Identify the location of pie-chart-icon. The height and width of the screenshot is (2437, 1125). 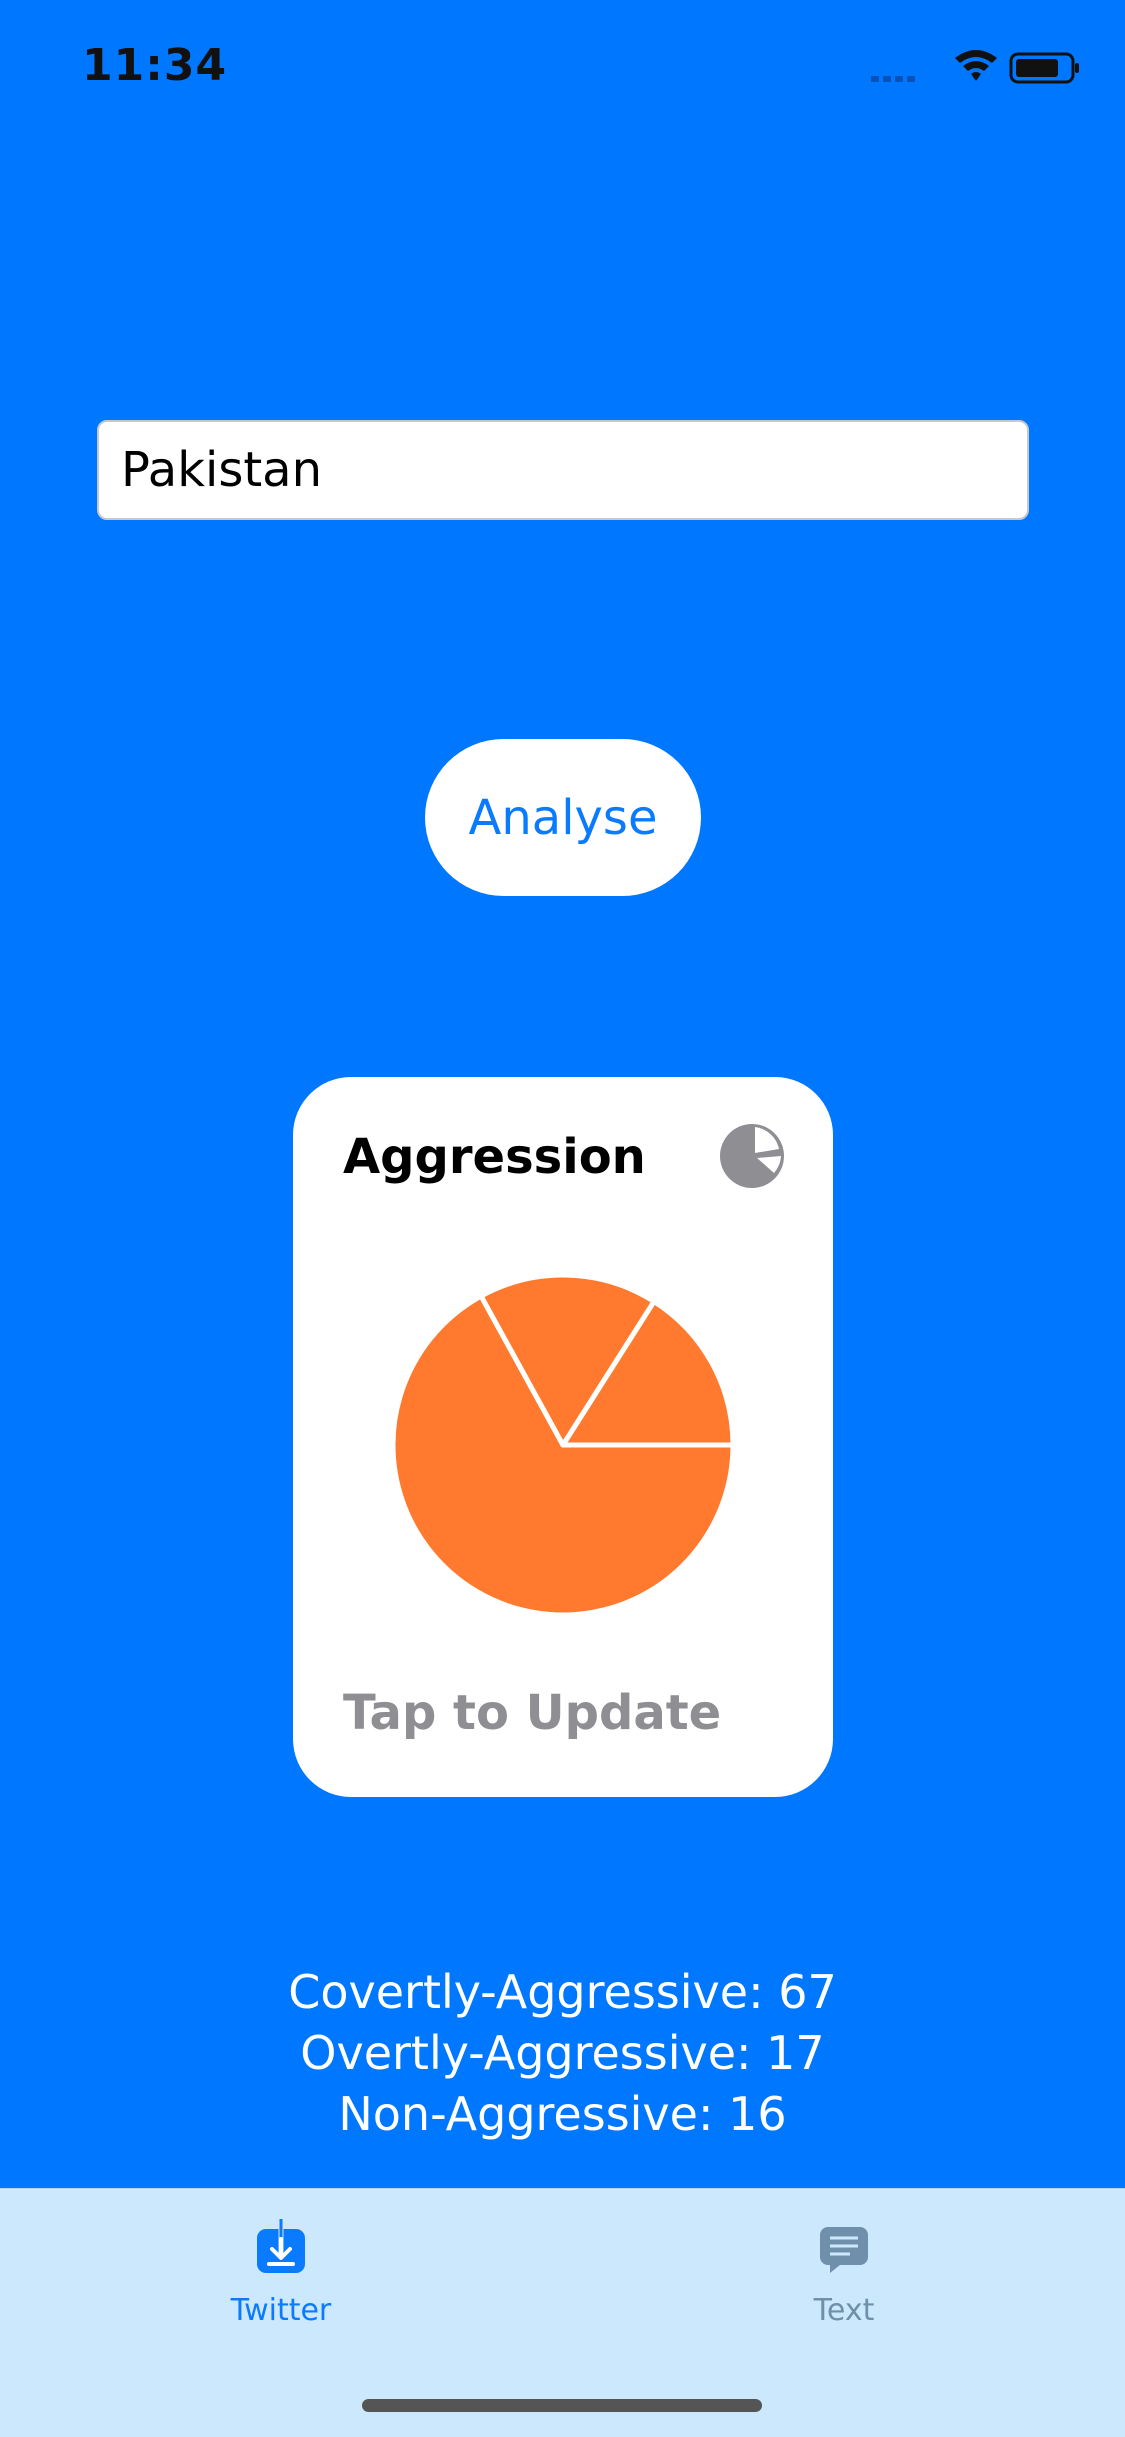
(752, 1156).